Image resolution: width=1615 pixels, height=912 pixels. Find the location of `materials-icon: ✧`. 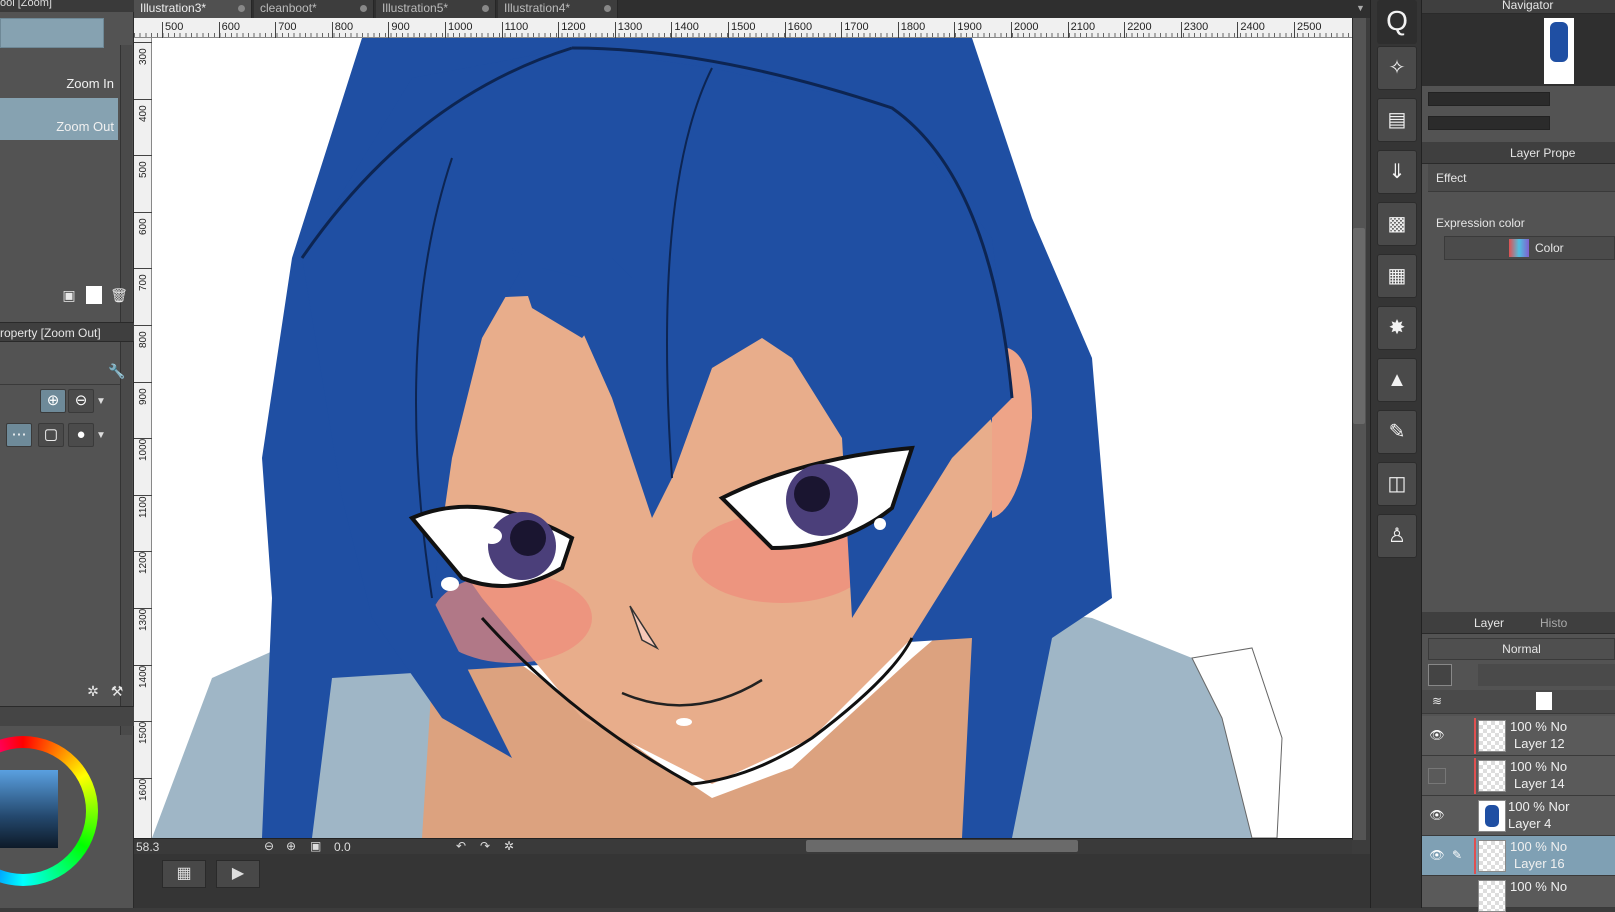

materials-icon: ✧ is located at coordinates (1397, 68).